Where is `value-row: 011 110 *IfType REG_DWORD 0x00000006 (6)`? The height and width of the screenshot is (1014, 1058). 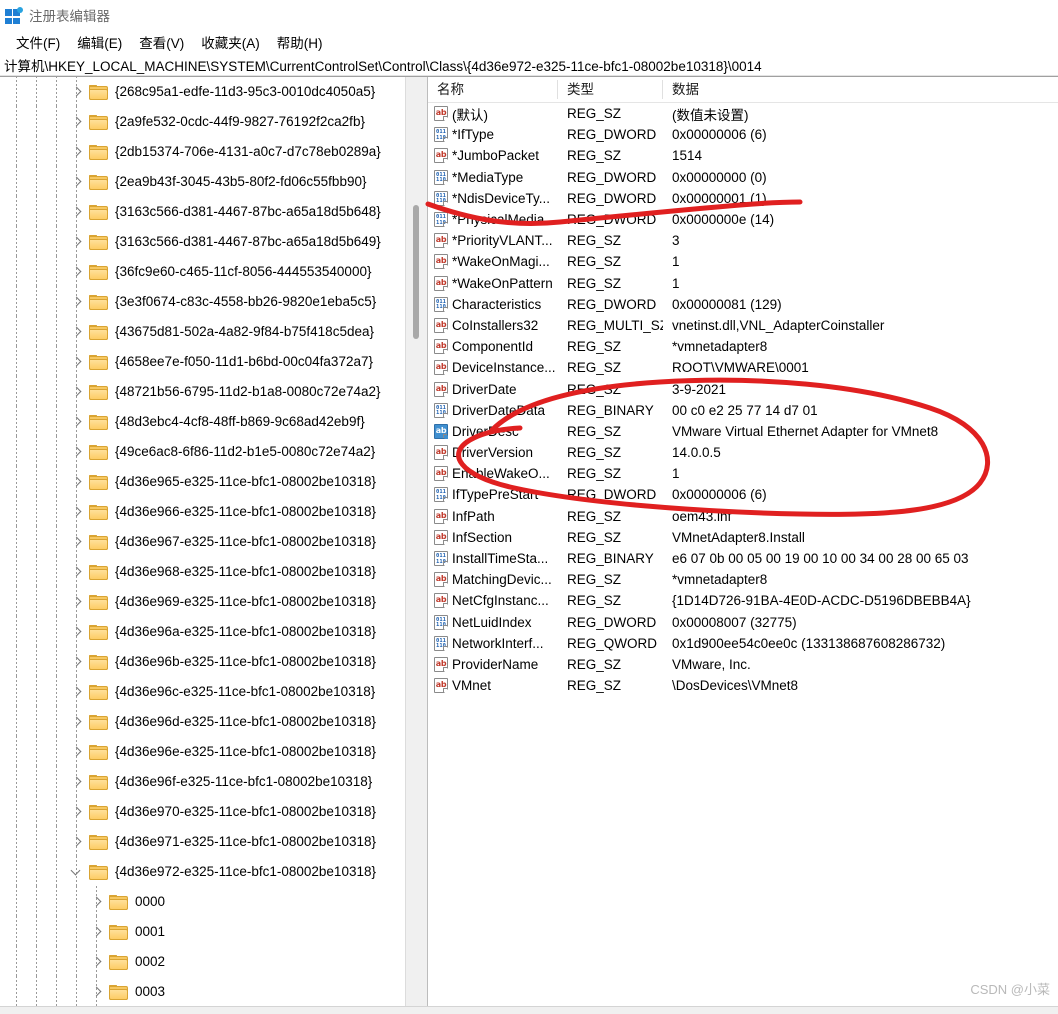
value-row: 011 110 *IfType REG_DWORD 0x00000006 (6) is located at coordinates (743, 134).